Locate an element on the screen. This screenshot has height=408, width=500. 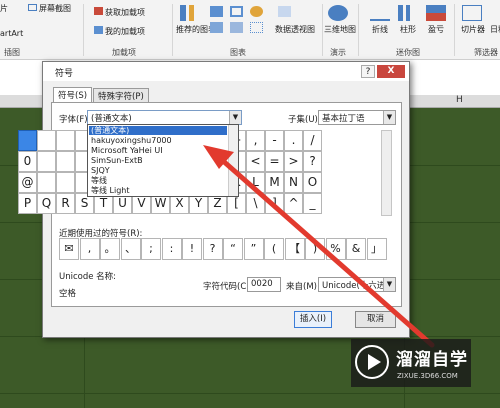
recent-symbol-cell: ! is located at coordinates (192, 249).